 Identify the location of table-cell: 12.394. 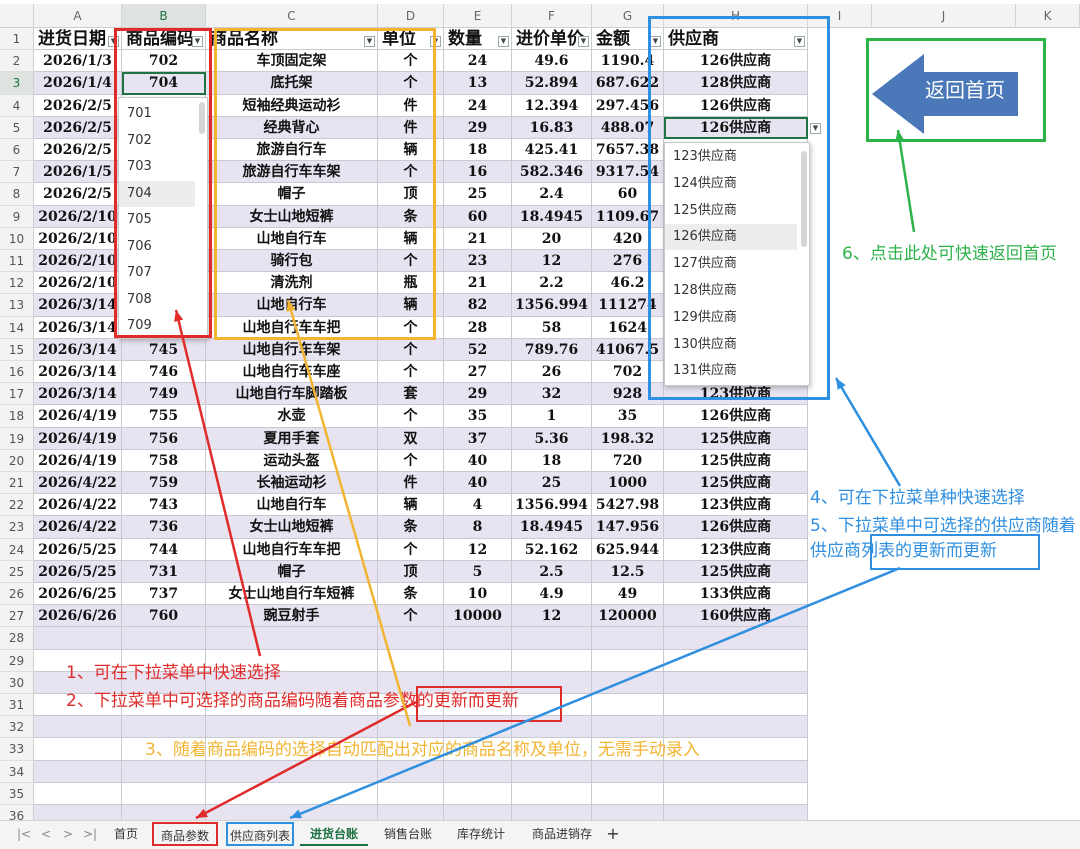
(552, 105).